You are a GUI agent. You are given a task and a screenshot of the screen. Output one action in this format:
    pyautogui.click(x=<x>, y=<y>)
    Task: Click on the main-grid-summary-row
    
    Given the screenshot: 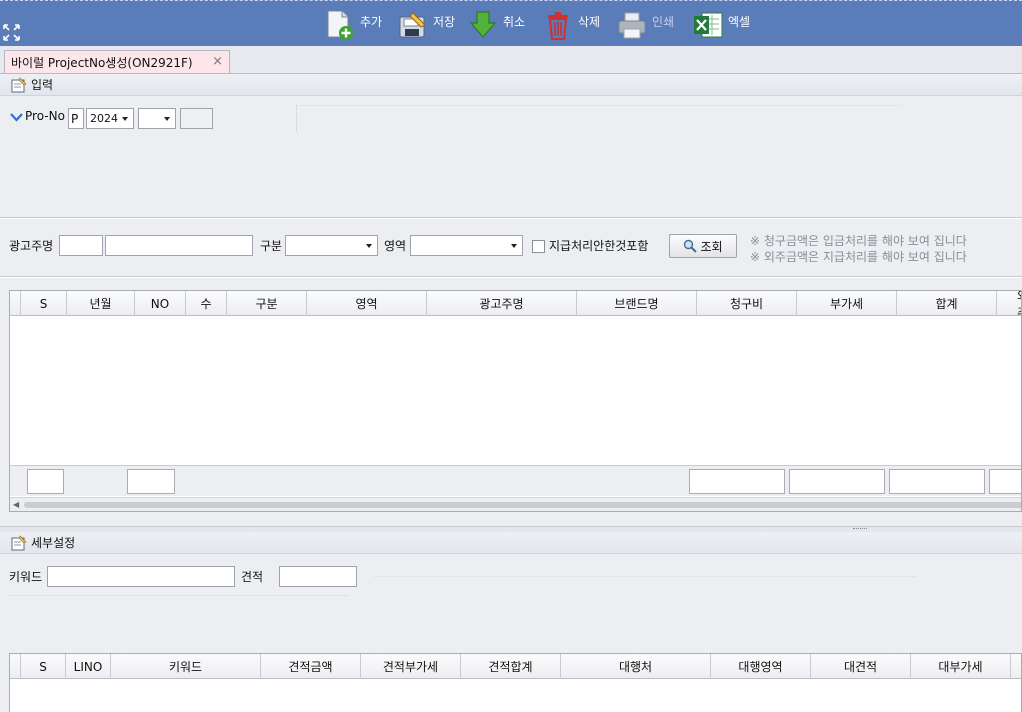 What is the action you would take?
    pyautogui.click(x=515, y=480)
    